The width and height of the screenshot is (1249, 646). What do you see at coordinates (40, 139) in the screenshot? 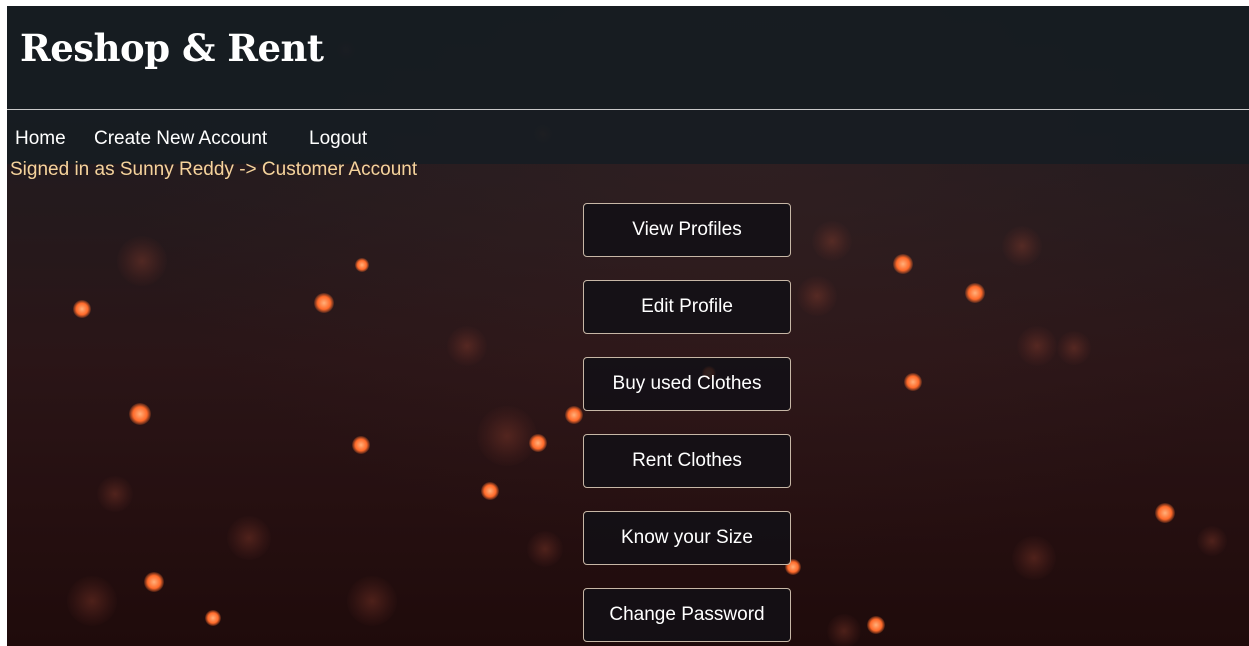
I see `nav-link-home: Home` at bounding box center [40, 139].